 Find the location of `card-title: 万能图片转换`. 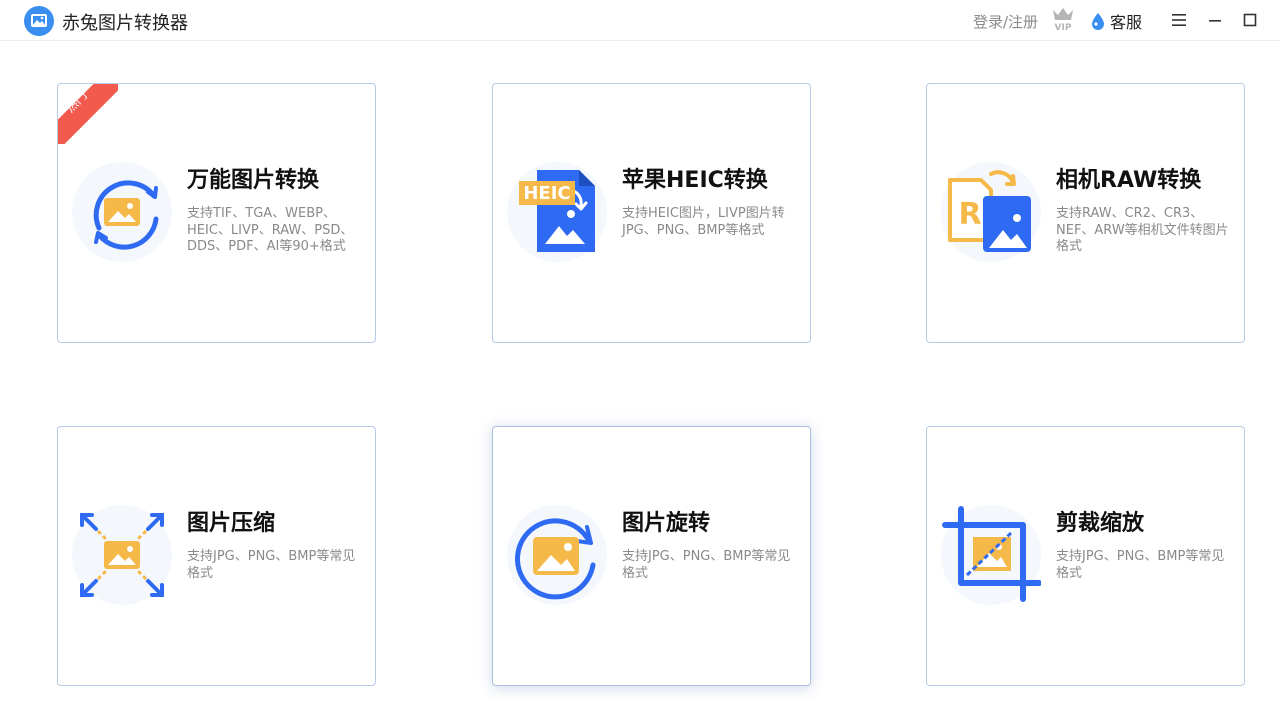

card-title: 万能图片转换 is located at coordinates (253, 180).